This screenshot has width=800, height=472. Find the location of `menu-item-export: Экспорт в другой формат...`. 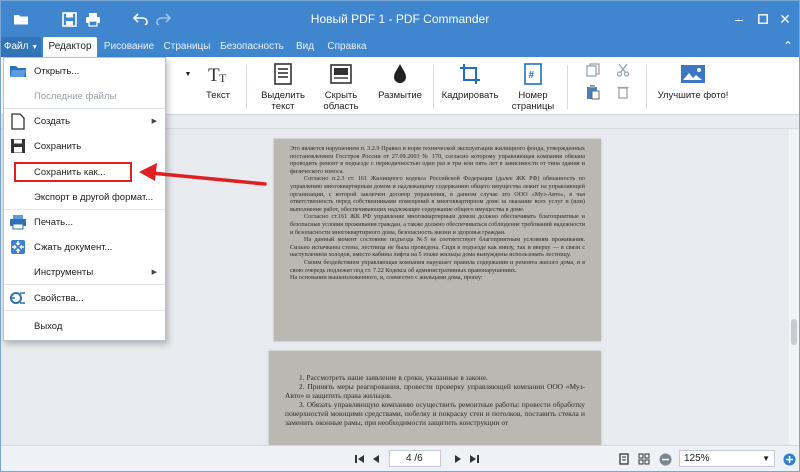

menu-item-export: Экспорт в другой формат... is located at coordinates (84, 197).